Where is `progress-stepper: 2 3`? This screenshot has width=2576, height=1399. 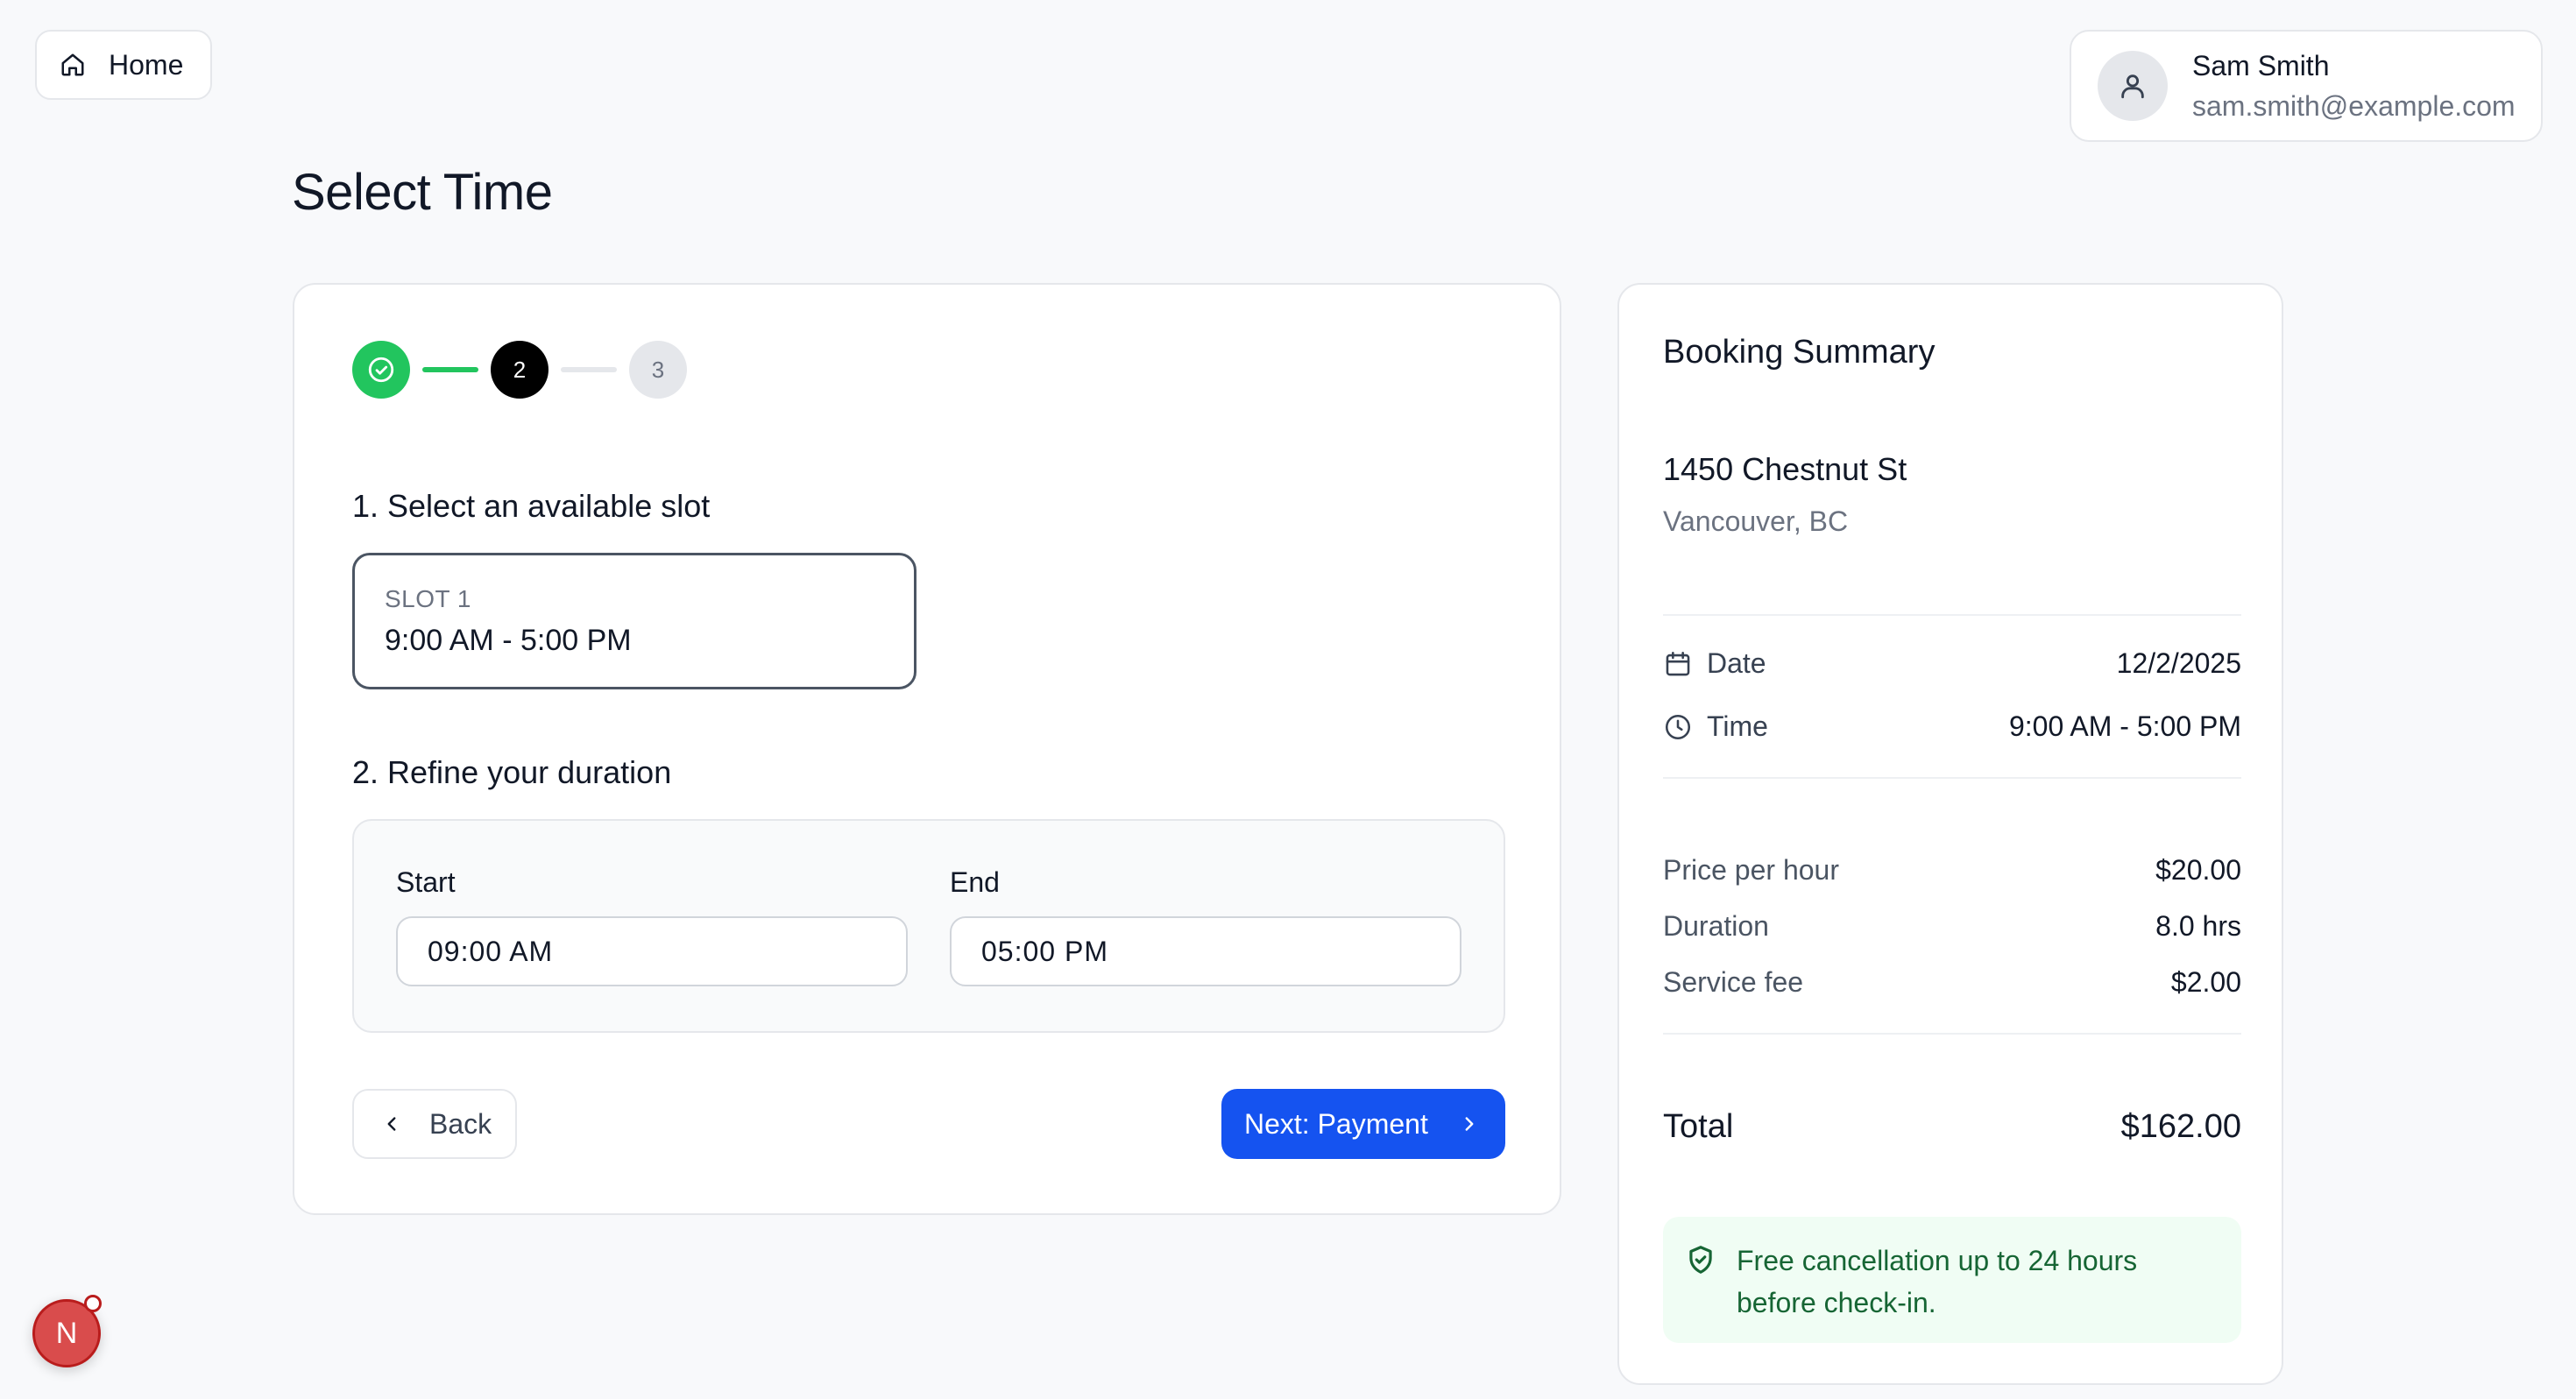 progress-stepper: 2 3 is located at coordinates (519, 370).